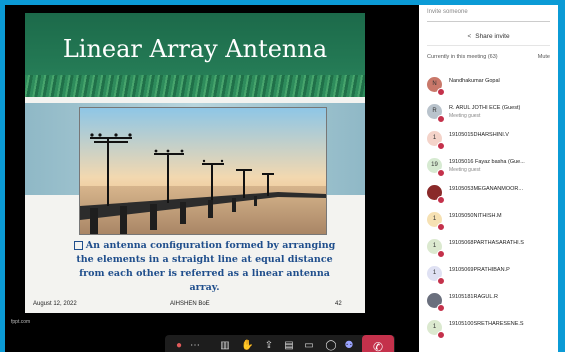 Image resolution: width=565 pixels, height=352 pixels. Describe the element at coordinates (225, 346) in the screenshot. I see `participants-icon: ▥` at that location.